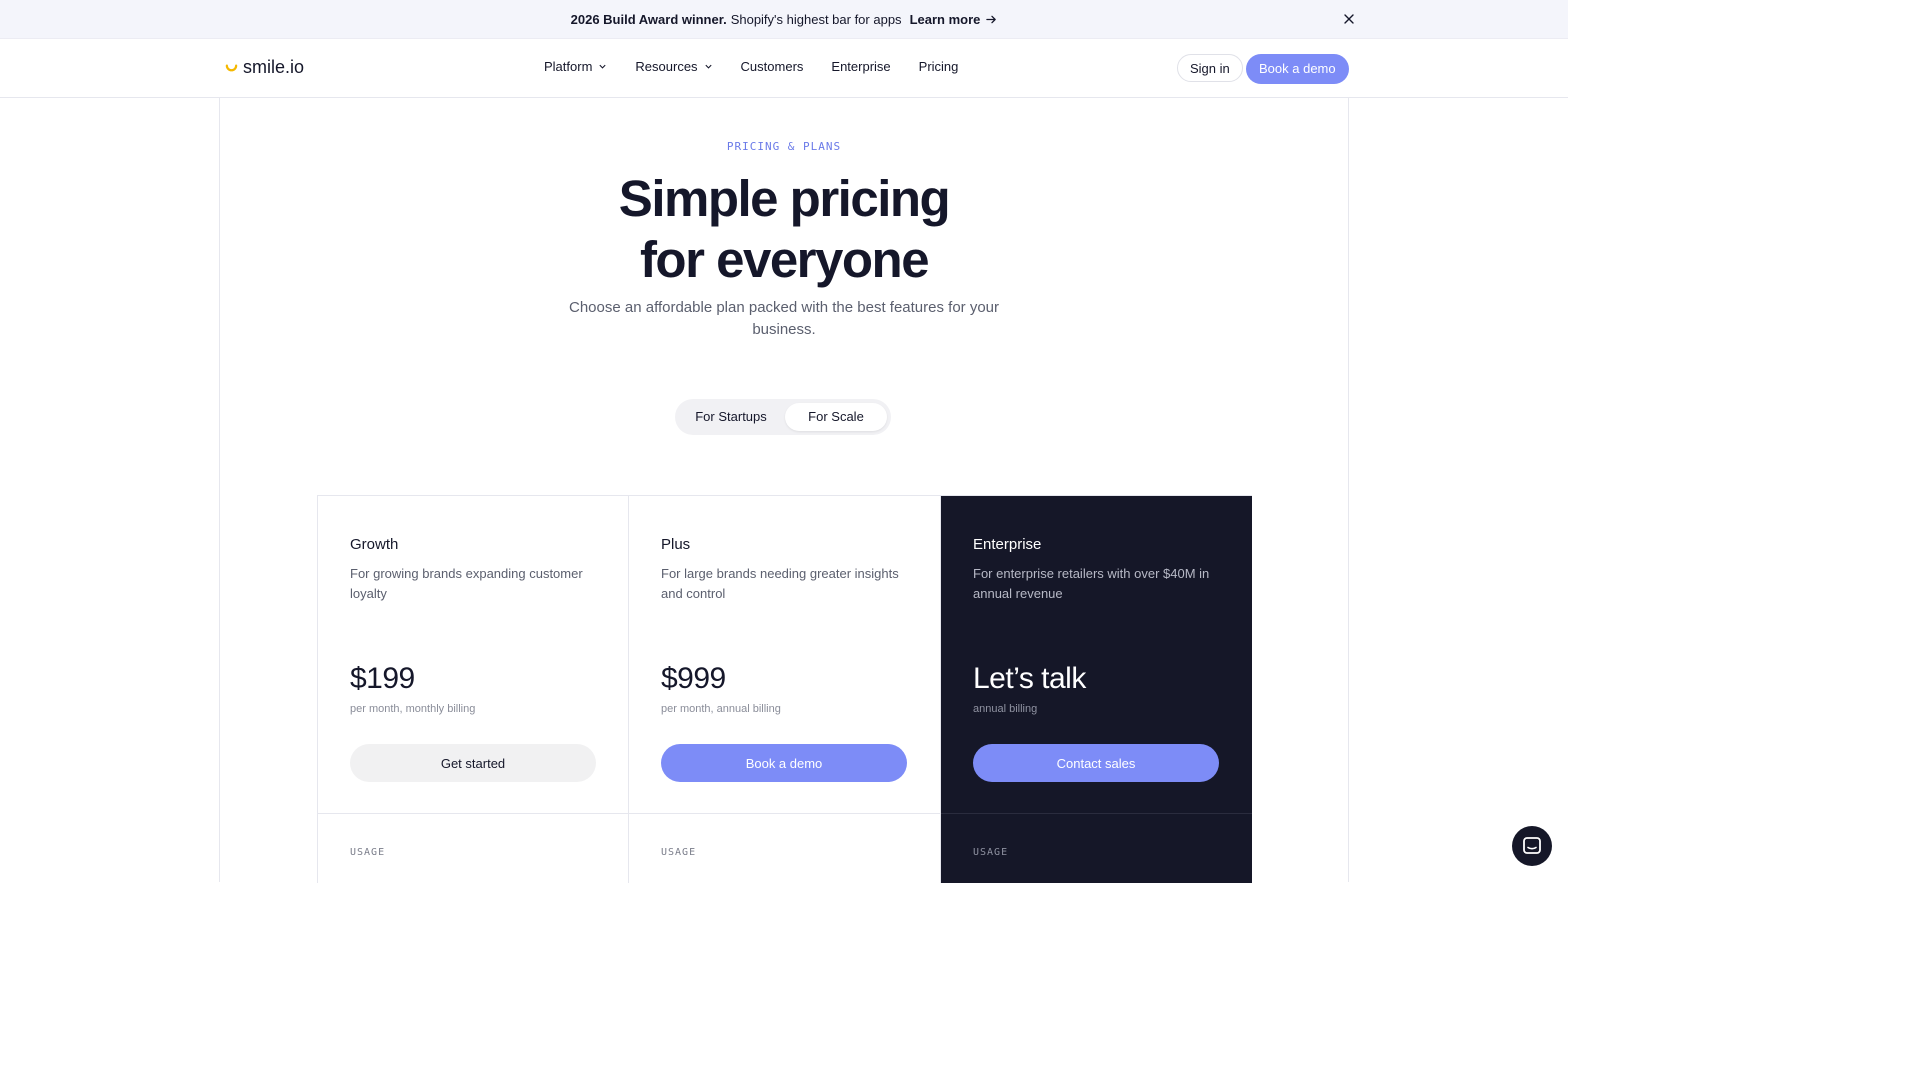 The height and width of the screenshot is (1080, 1920). I want to click on chat-bubble-icon, so click(1532, 845).